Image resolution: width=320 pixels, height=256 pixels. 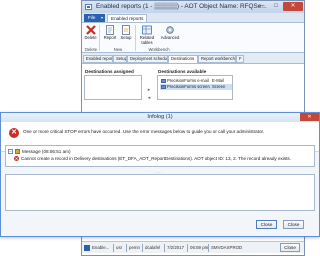 What do you see at coordinates (266, 224) in the screenshot?
I see `infolog-close-button: Close` at bounding box center [266, 224].